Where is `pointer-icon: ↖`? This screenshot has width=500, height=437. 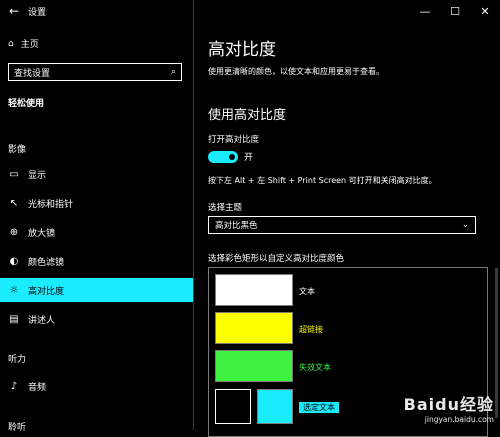 pointer-icon: ↖ is located at coordinates (14, 203).